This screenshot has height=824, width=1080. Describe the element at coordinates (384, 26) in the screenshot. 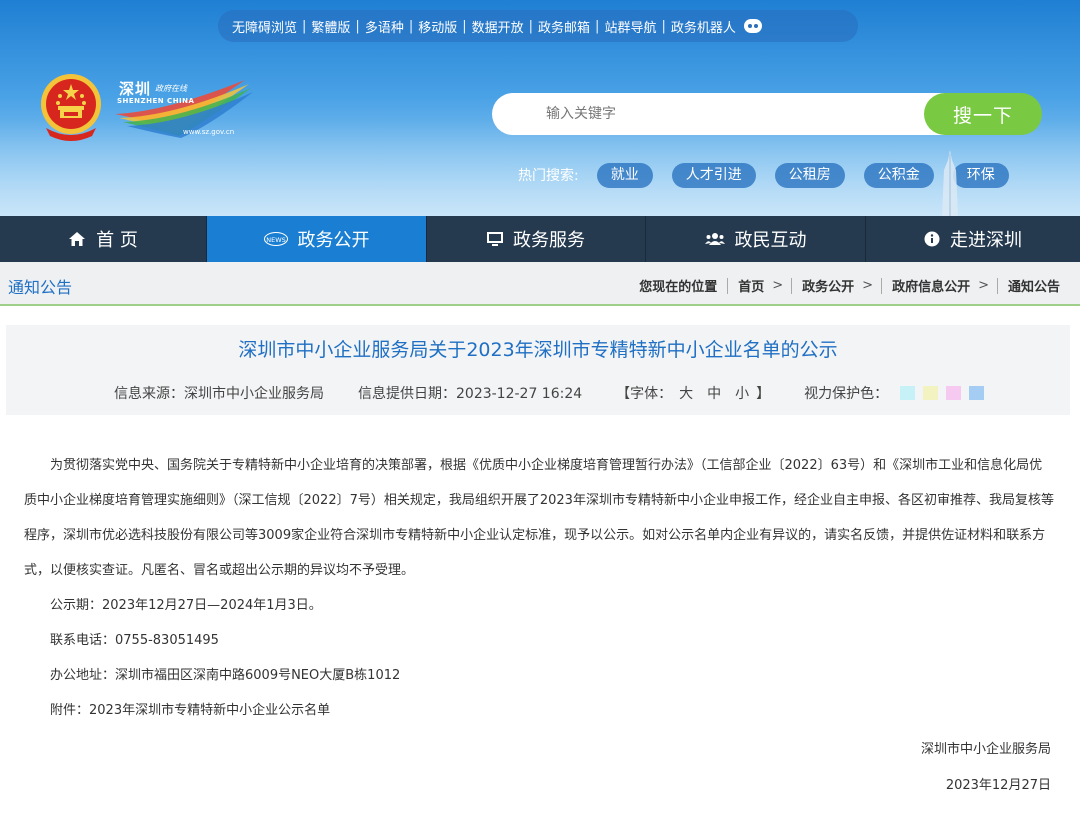

I see `top-link-multilingual: 多语种` at that location.